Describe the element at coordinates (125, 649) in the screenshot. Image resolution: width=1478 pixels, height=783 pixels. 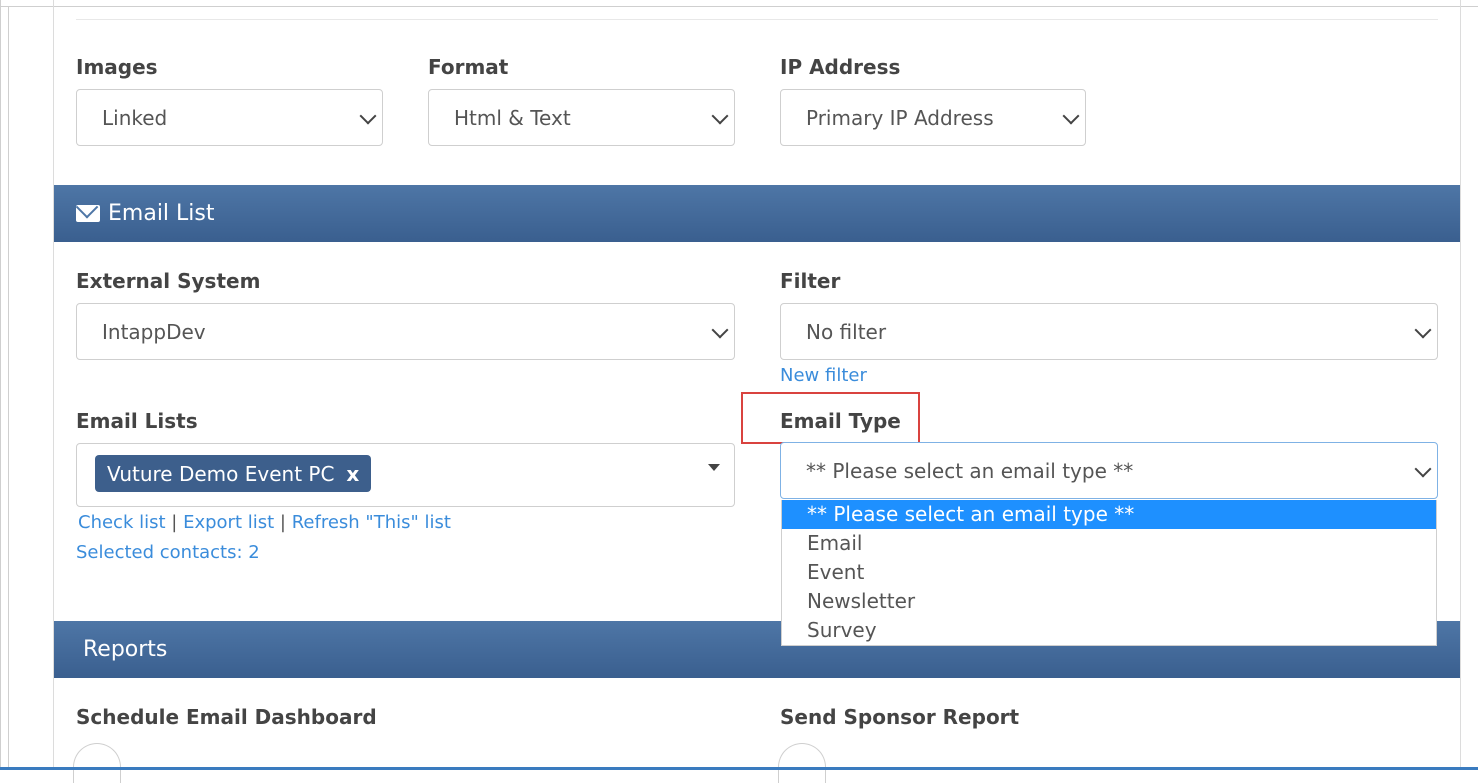
I see `reports-section-title: Reports` at that location.